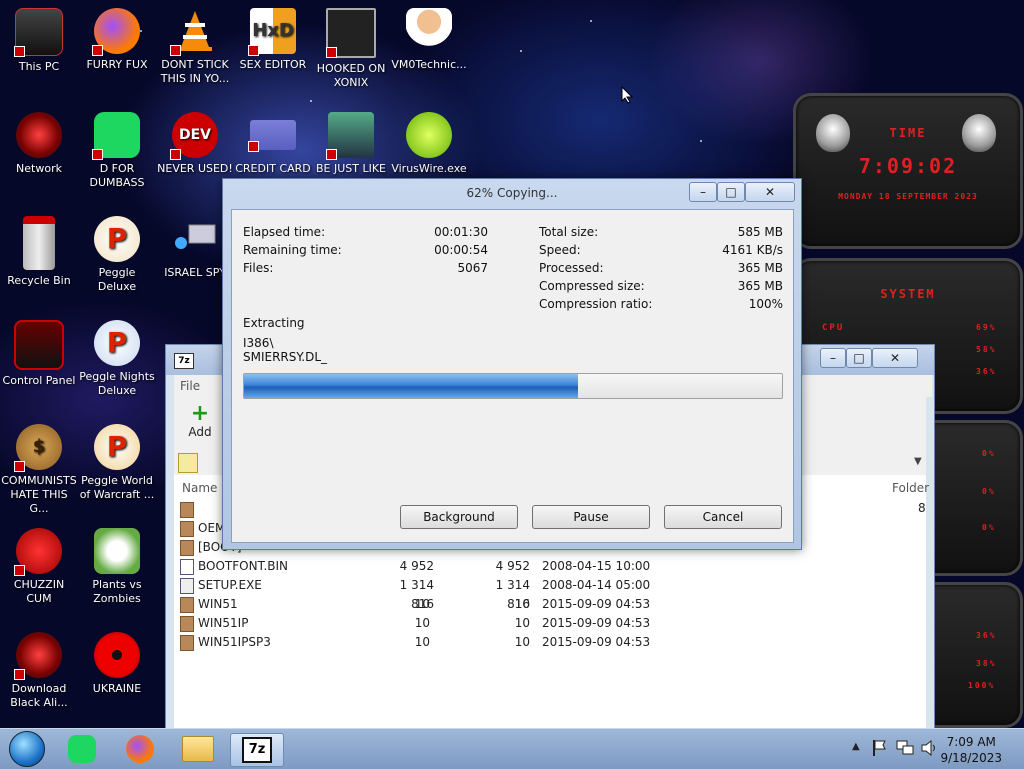 This screenshot has width=1024, height=769. What do you see at coordinates (971, 750) in the screenshot?
I see `system-clock: 7:09 AM 9/18/2023` at bounding box center [971, 750].